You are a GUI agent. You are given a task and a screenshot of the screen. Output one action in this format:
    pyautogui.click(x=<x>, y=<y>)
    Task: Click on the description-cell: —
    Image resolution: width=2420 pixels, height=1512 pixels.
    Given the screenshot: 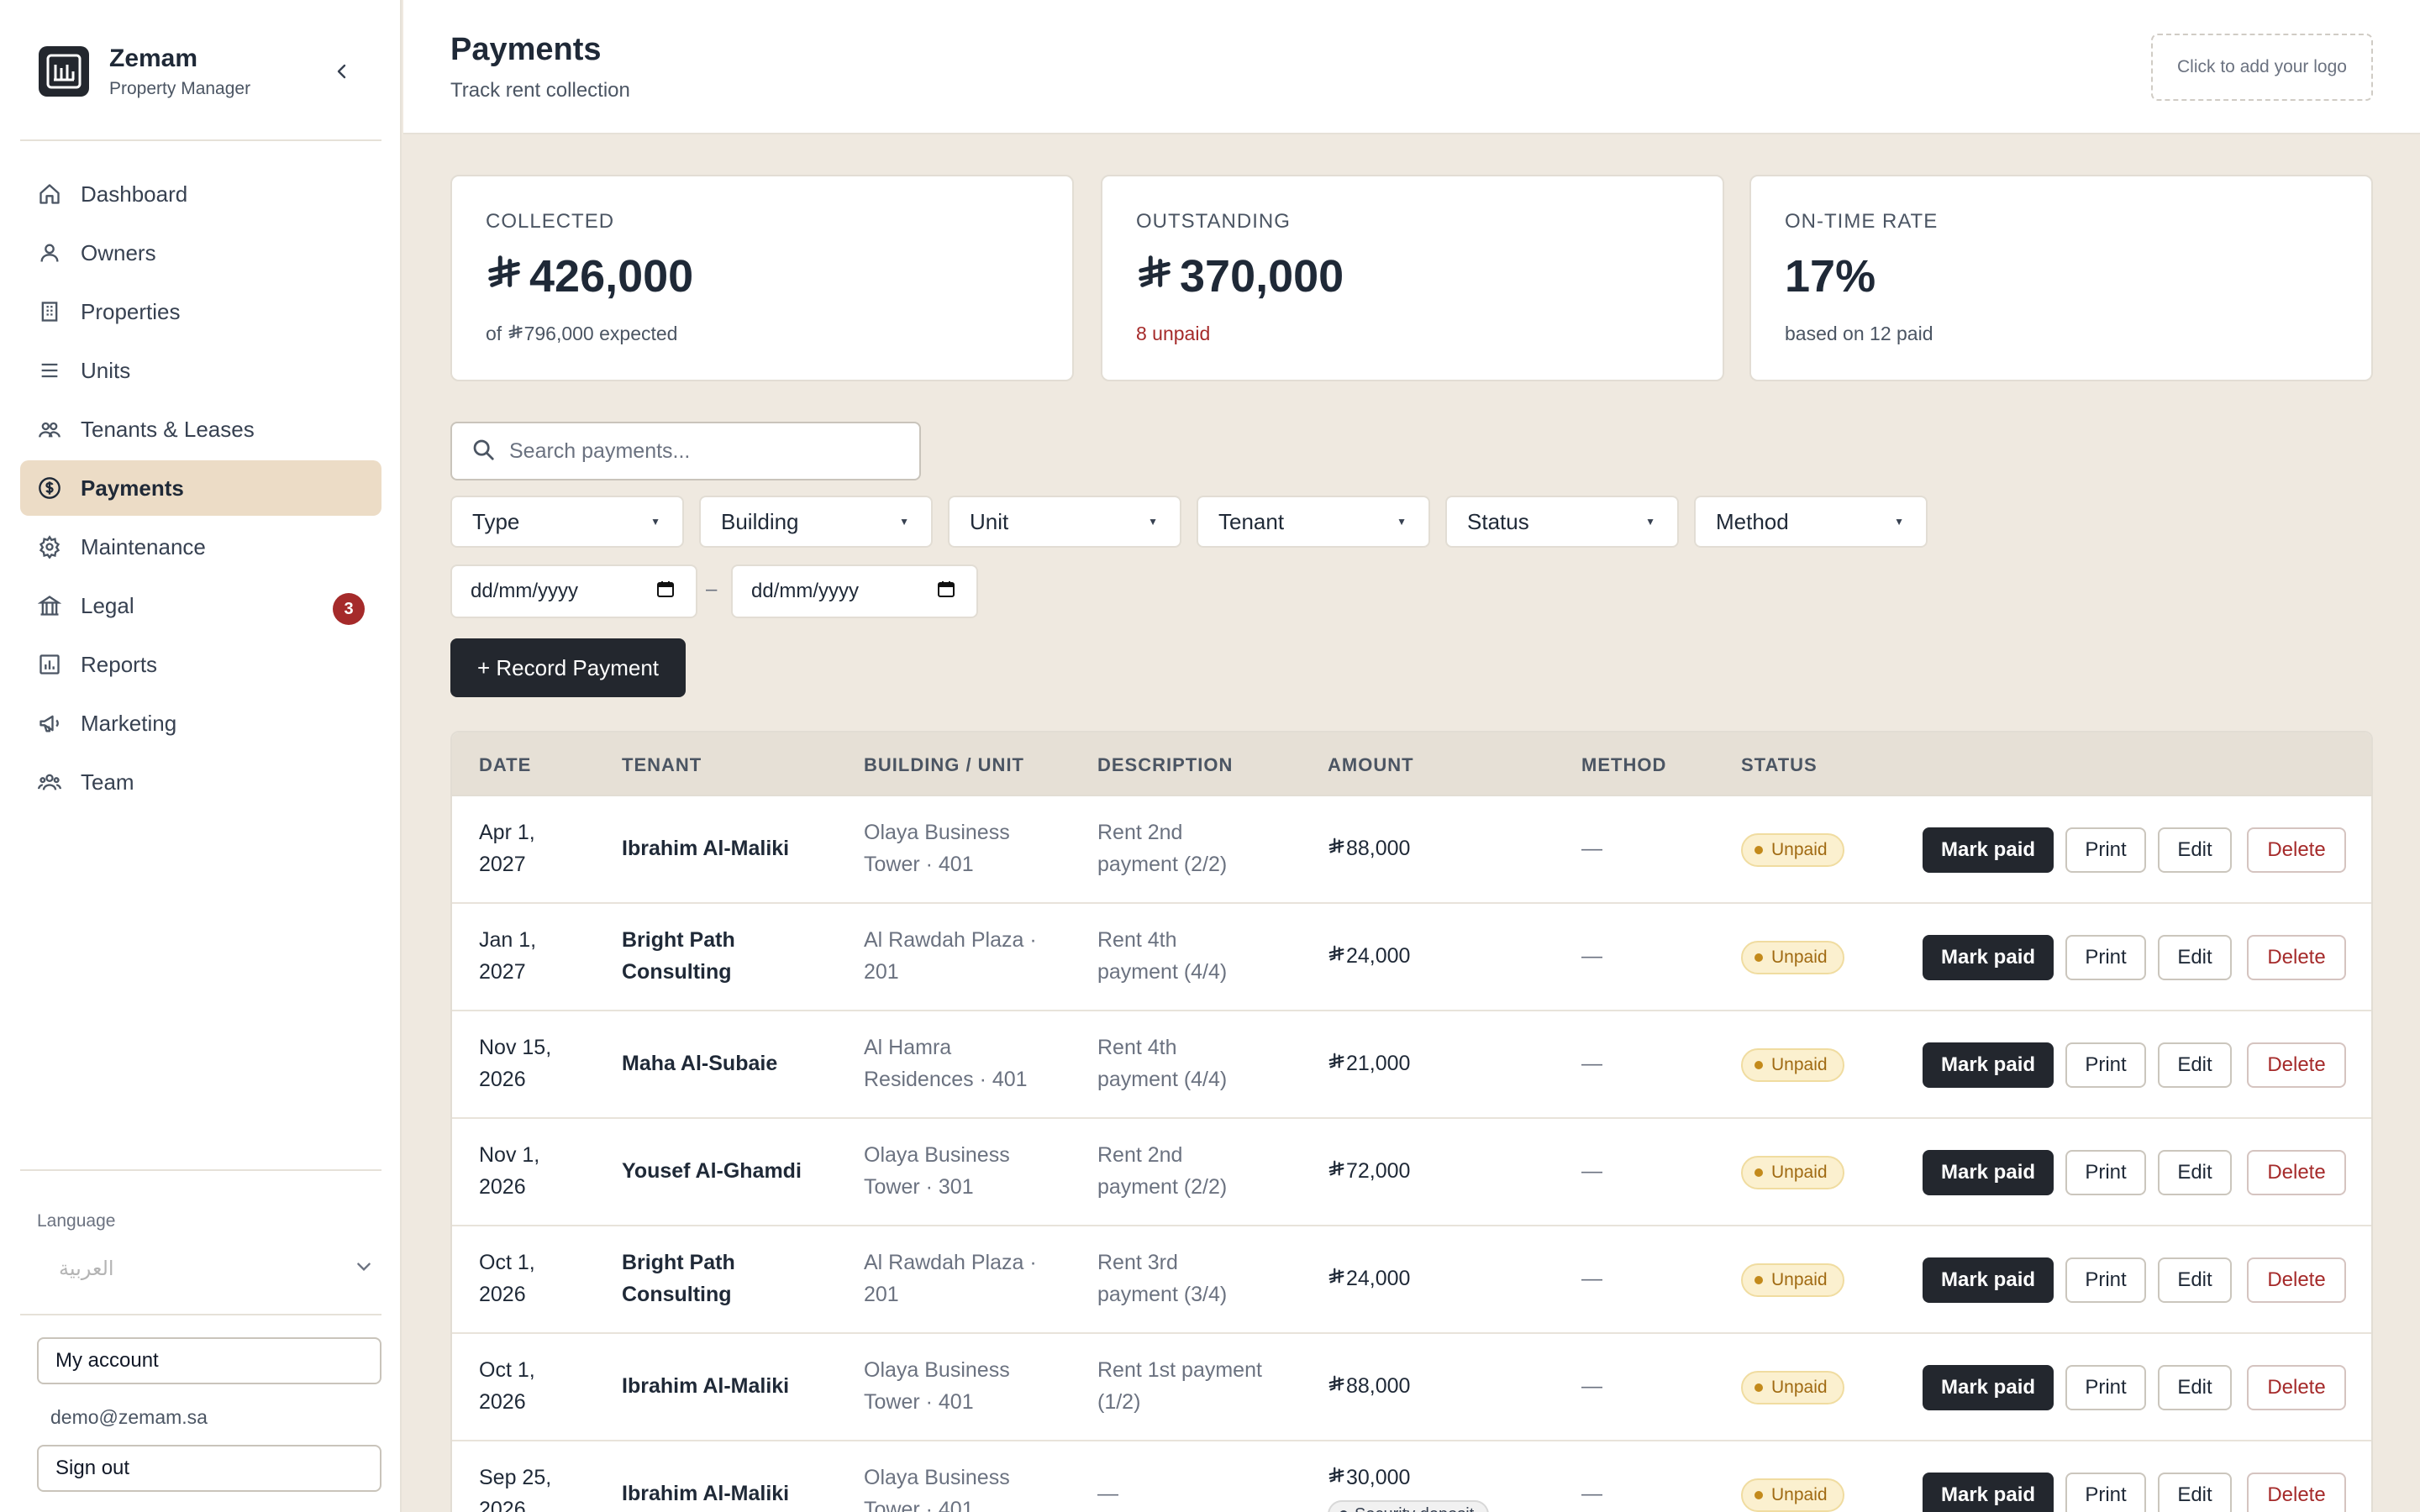 What is the action you would take?
    pyautogui.click(x=1107, y=1493)
    